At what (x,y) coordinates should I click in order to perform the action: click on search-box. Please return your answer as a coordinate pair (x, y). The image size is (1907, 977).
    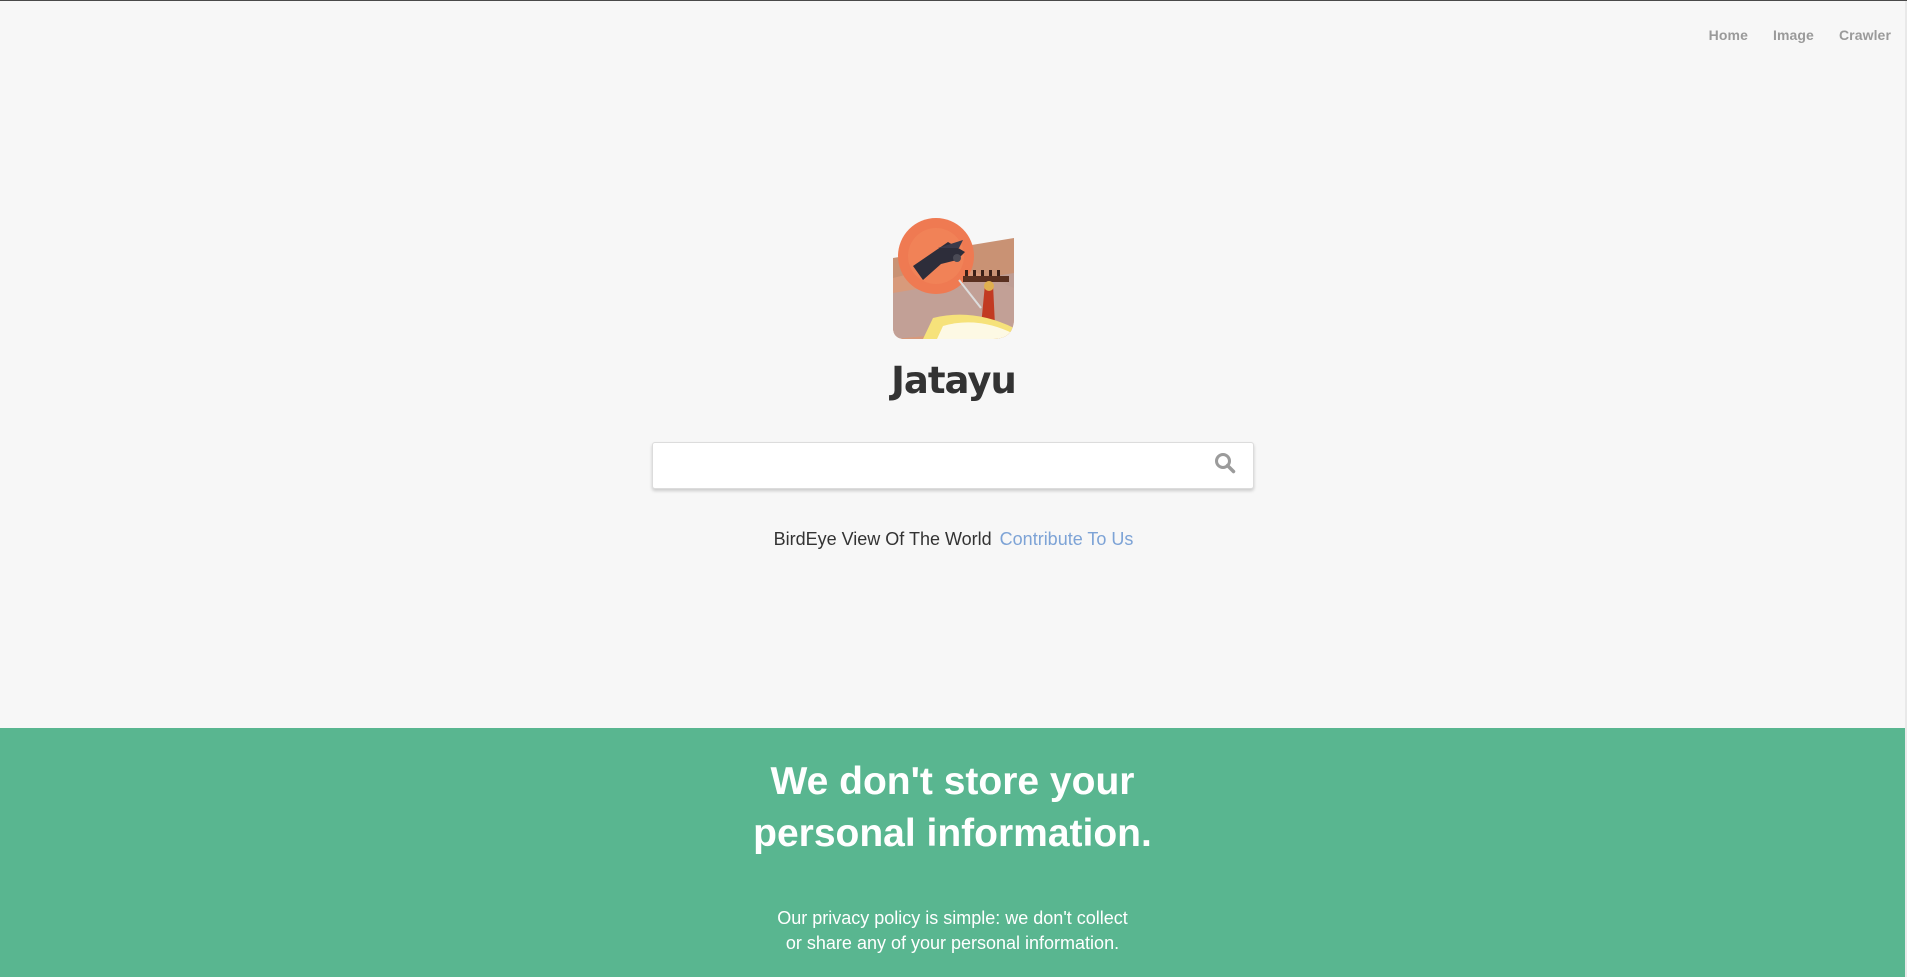
    Looking at the image, I should click on (953, 465).